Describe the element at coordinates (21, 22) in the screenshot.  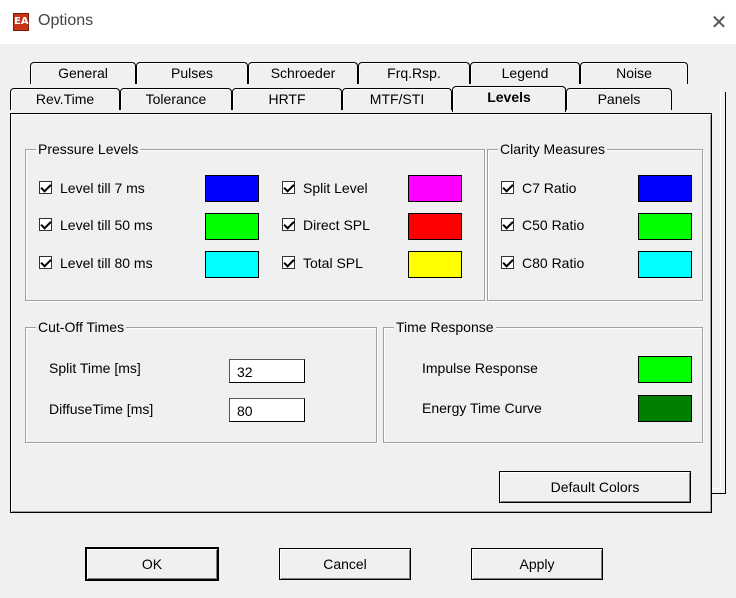
I see `app-logo-icon: EA` at that location.